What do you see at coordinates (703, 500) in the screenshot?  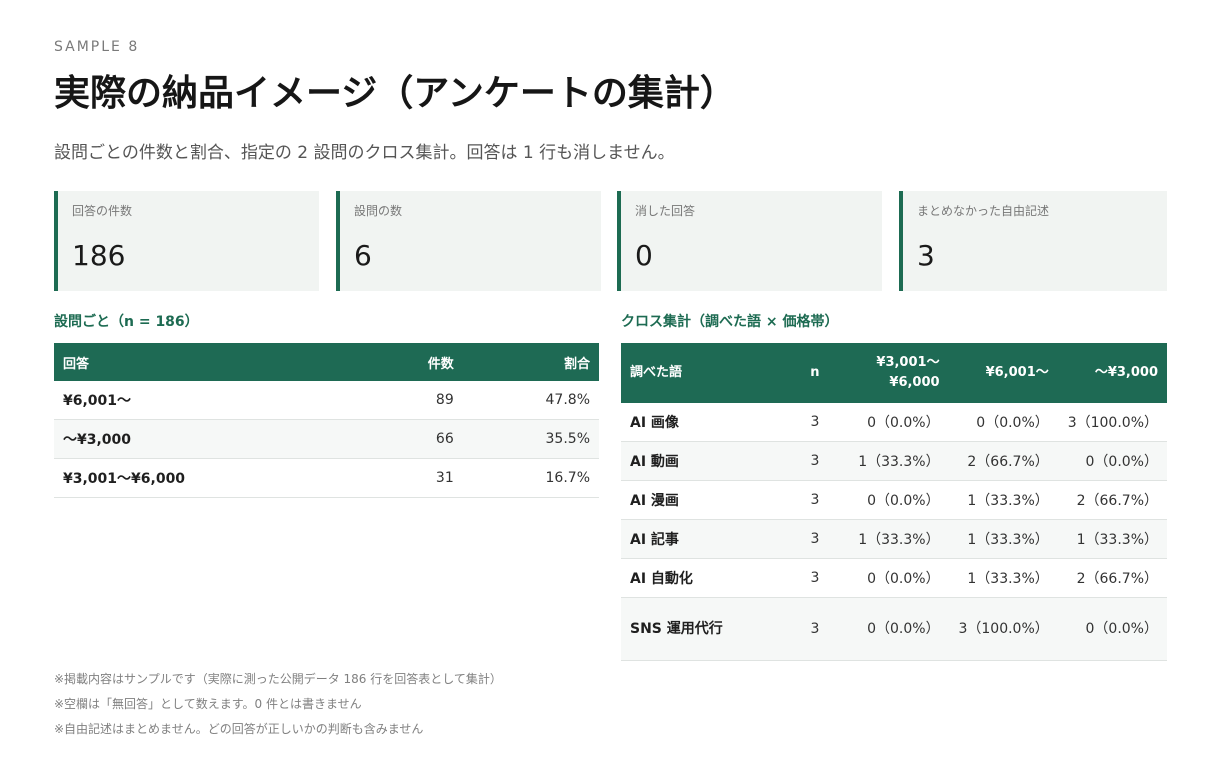 I see `term-cell: AI 漫画` at bounding box center [703, 500].